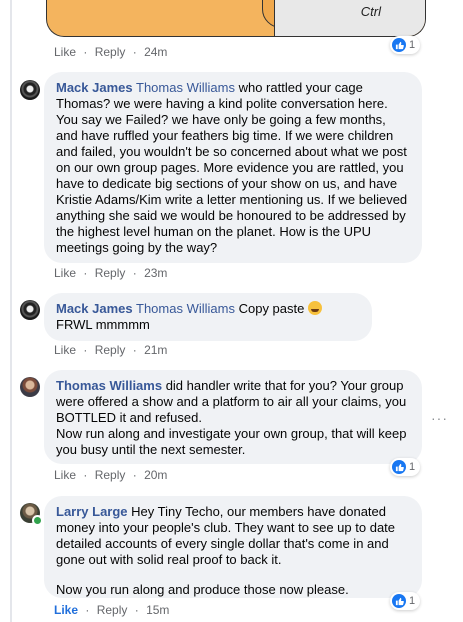 This screenshot has width=463, height=622. I want to click on timestamp: 24m, so click(155, 52).